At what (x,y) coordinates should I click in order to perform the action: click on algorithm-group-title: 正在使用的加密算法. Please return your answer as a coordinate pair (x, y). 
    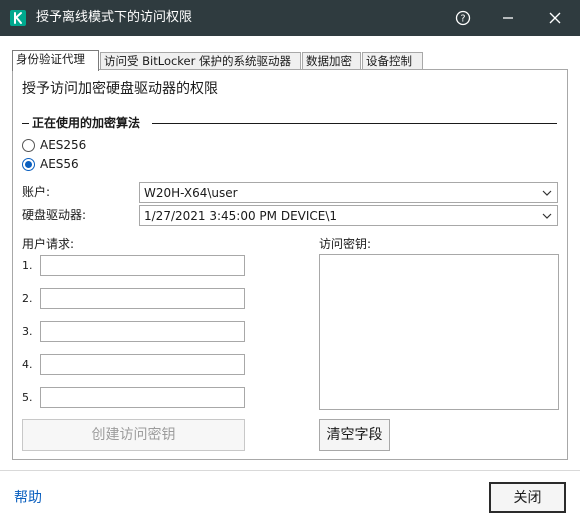
    Looking at the image, I should click on (86, 123).